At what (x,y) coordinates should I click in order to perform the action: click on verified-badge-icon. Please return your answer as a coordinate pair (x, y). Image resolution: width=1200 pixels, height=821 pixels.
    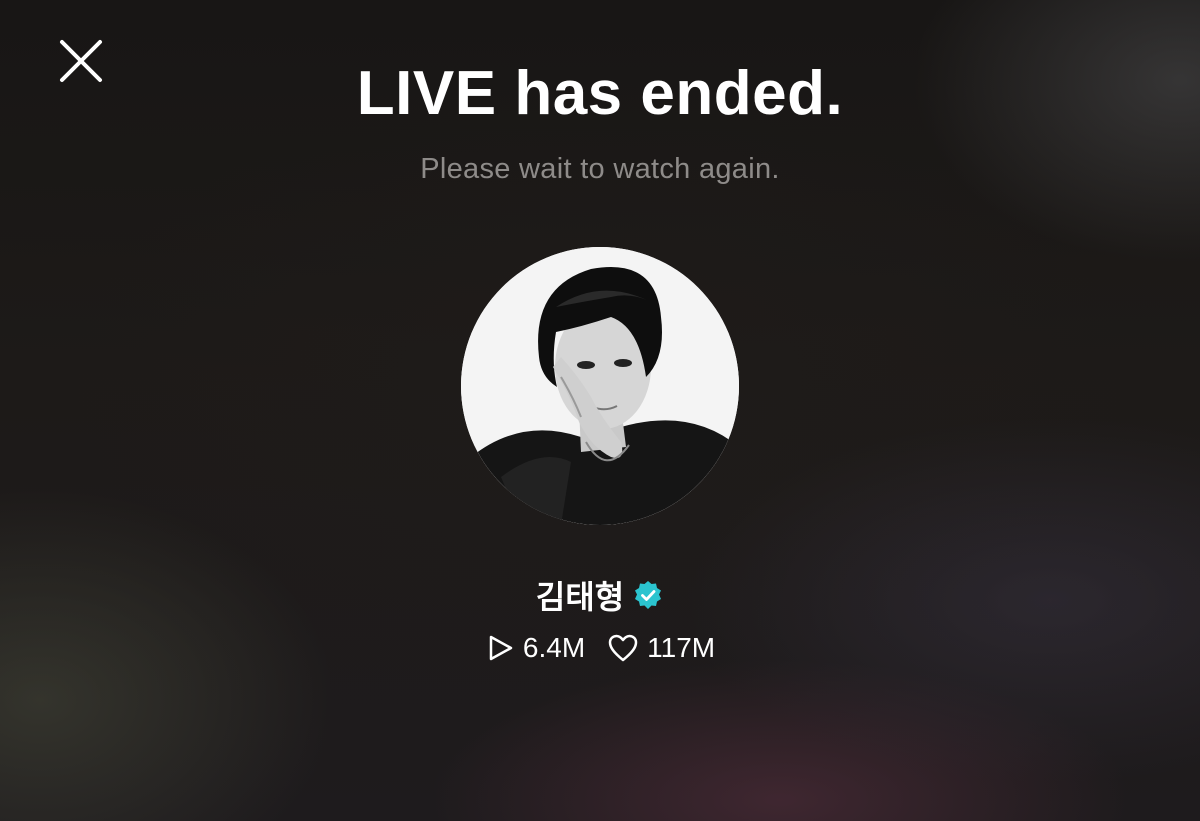
    Looking at the image, I should click on (648, 595).